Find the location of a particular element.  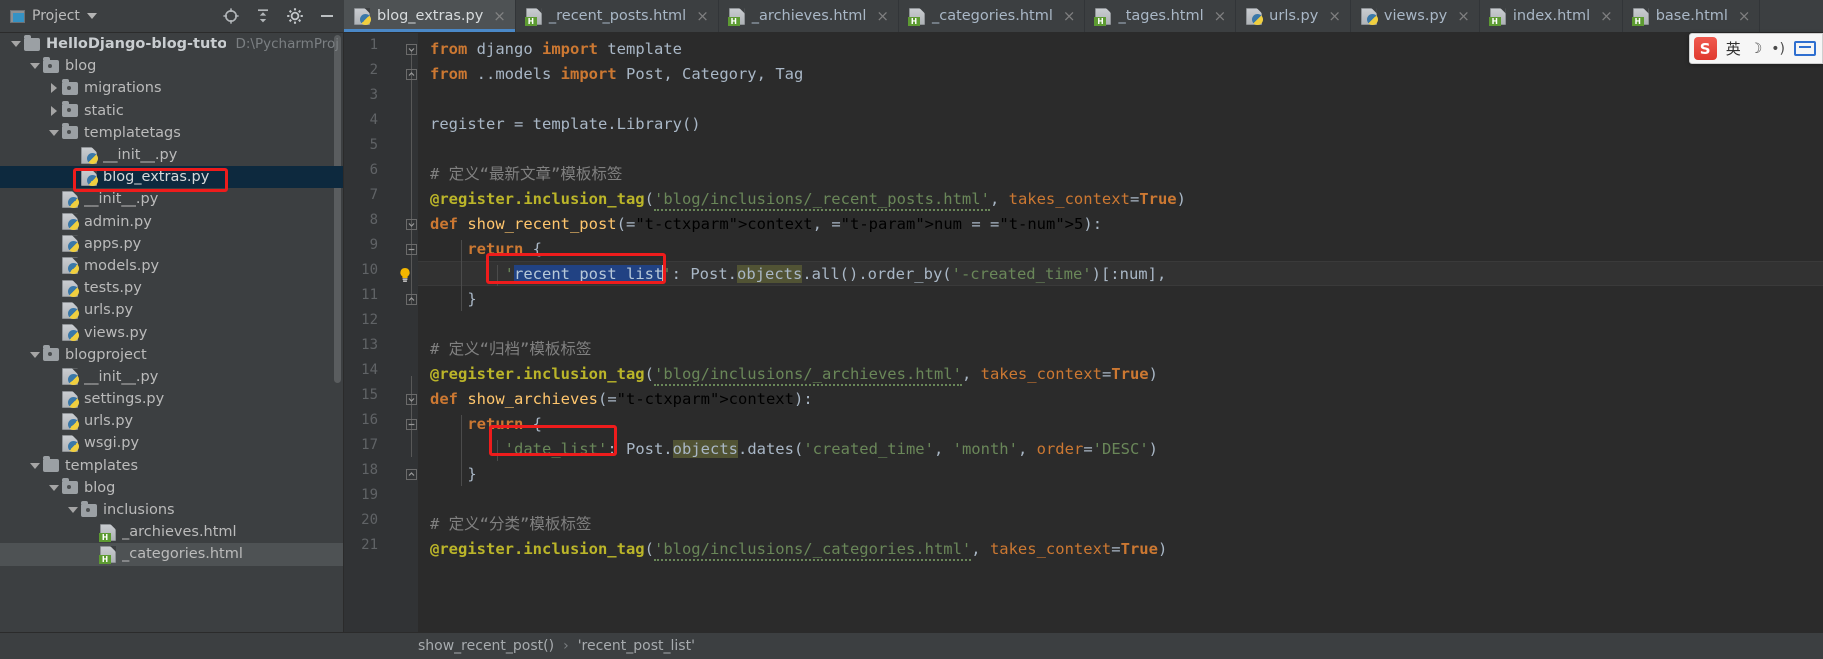

breadcrumb-item-key: 'recent_post_list' is located at coordinates (636, 646).